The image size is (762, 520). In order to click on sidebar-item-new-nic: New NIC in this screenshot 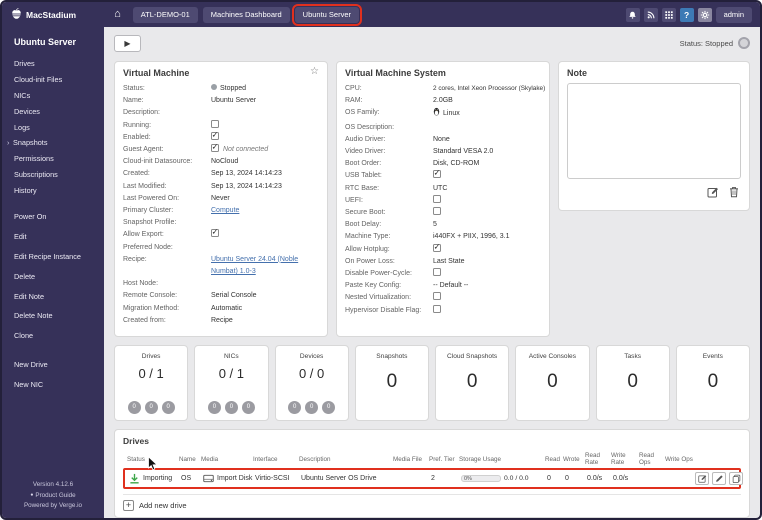, I will do `click(53, 384)`.